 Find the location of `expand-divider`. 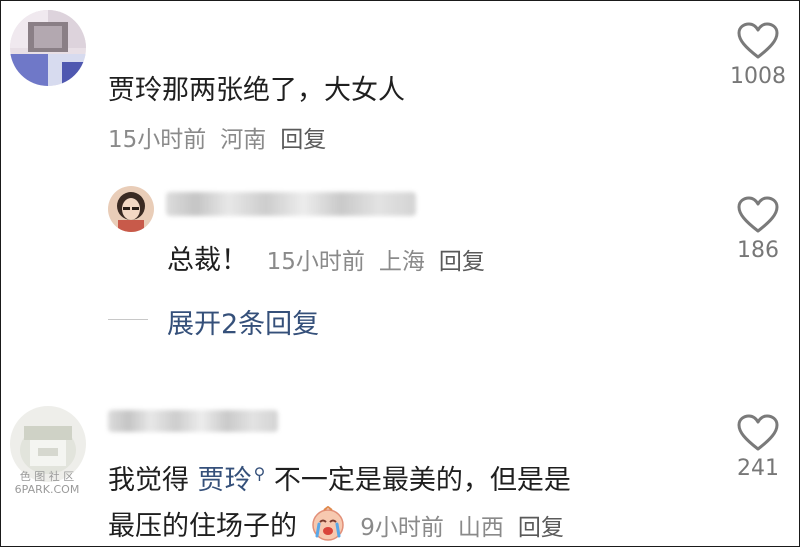

expand-divider is located at coordinates (128, 319).